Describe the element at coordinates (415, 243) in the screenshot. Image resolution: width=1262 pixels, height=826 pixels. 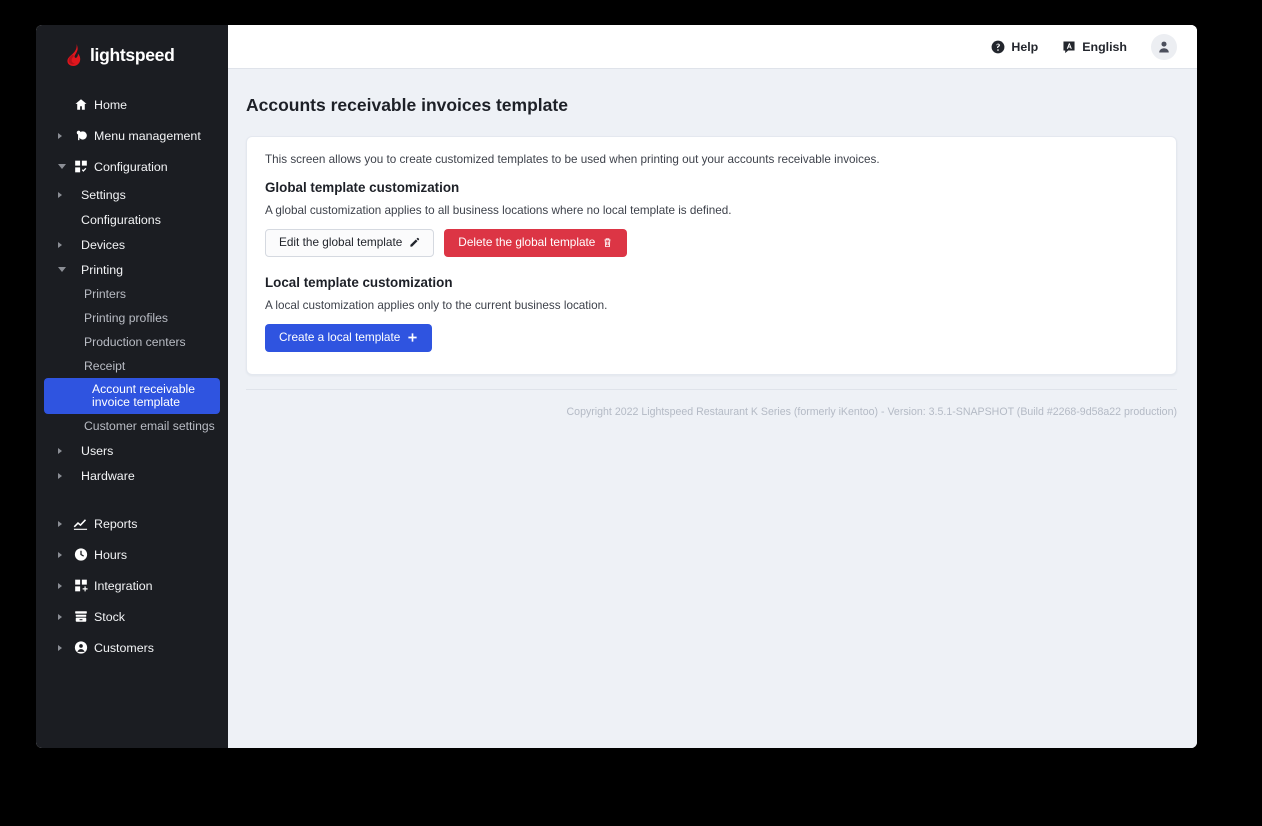
I see `pencil-icon` at that location.